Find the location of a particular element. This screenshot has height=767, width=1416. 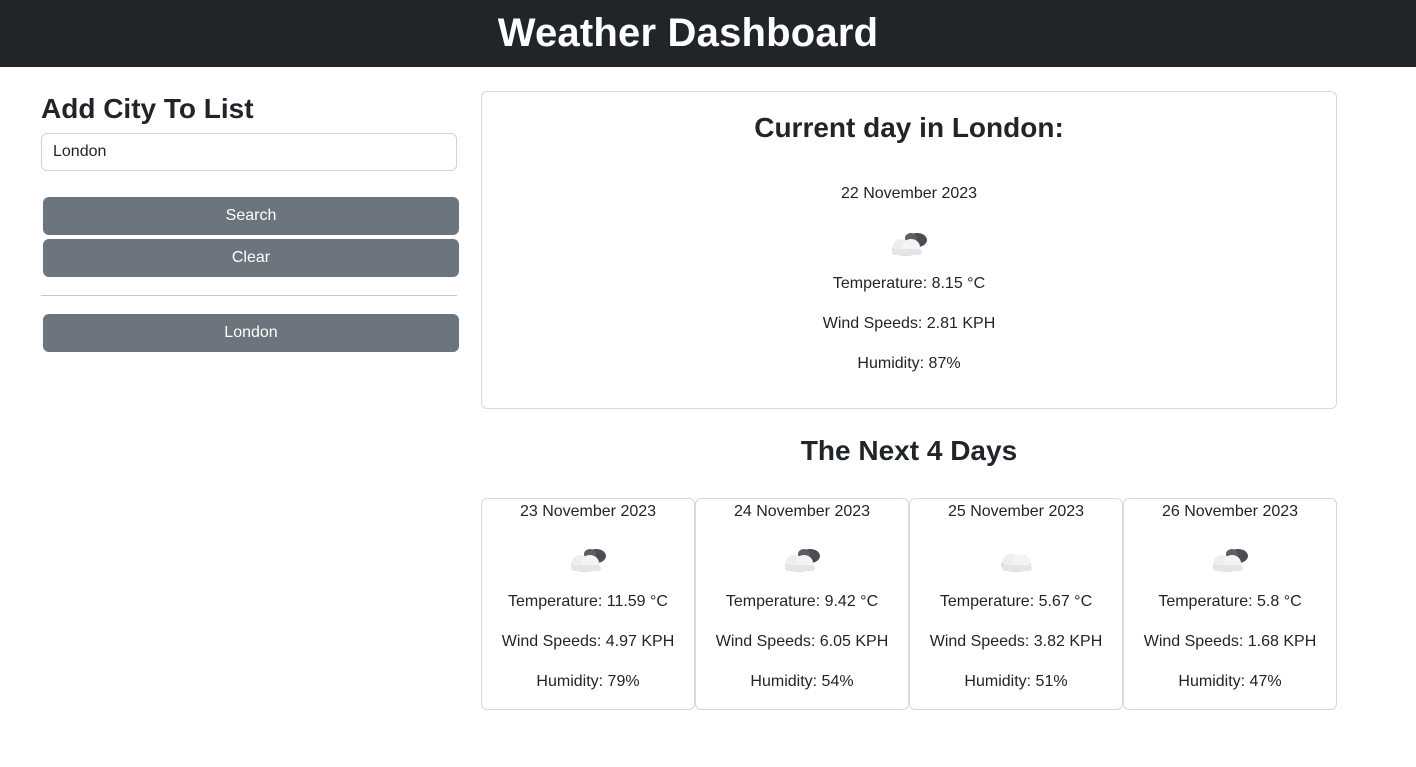

forecast-temperature: Temperature: 11.59 °C is located at coordinates (588, 601).